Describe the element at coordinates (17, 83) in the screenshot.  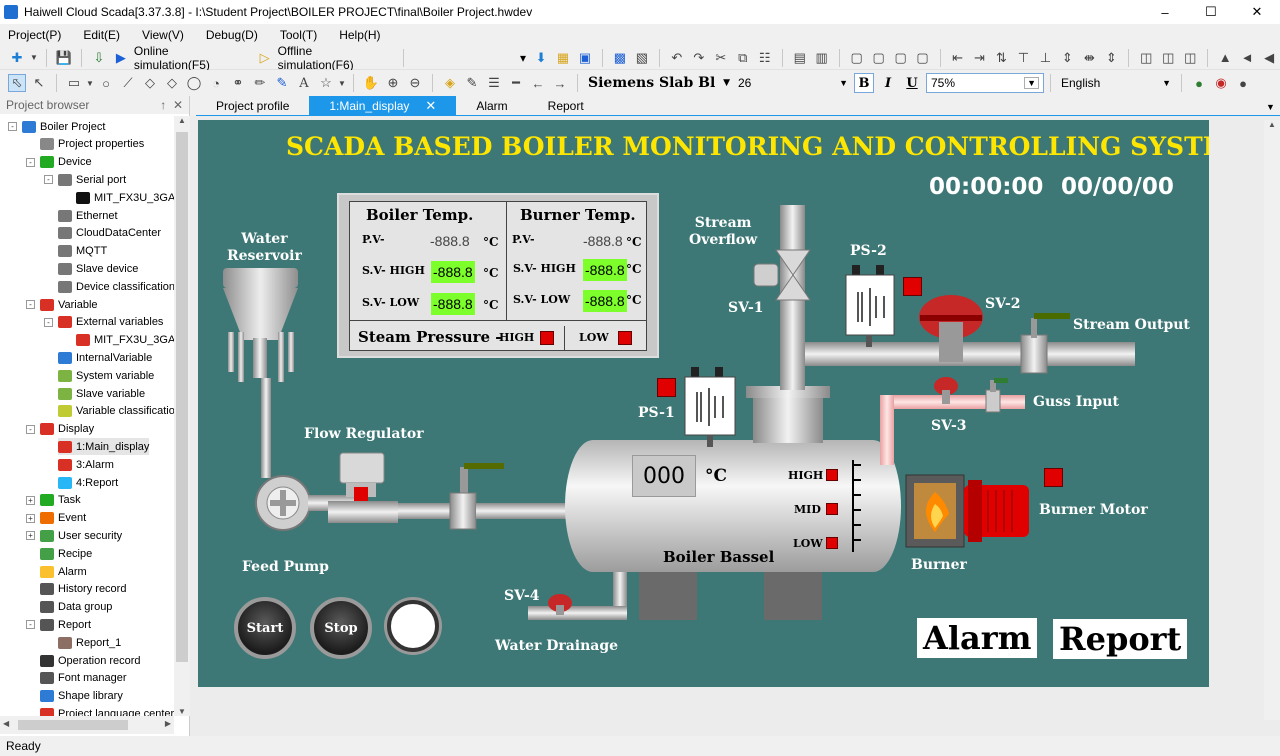
I see `pointer-icon: ⬁` at that location.